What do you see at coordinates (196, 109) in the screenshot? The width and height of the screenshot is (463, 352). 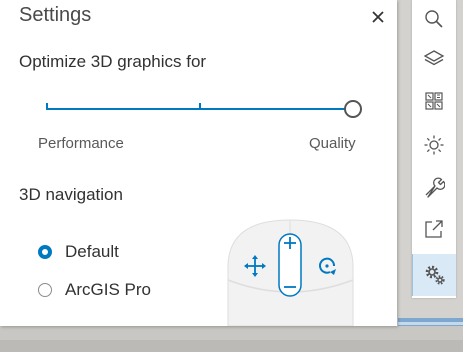 I see `slider-track` at bounding box center [196, 109].